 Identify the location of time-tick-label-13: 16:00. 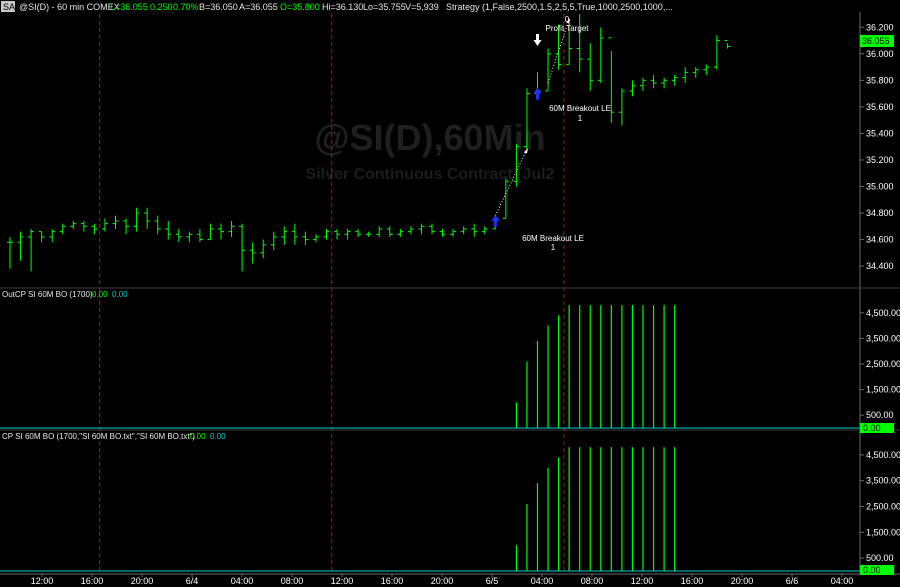
(692, 581).